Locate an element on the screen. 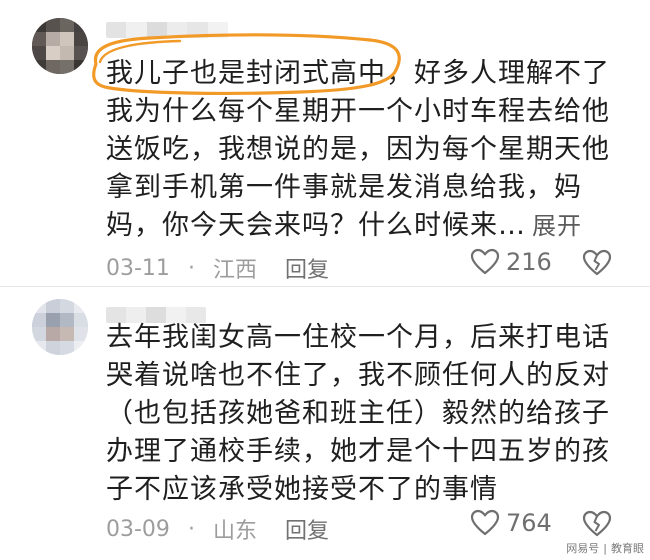  comment-meta: 03-11 · 江西 回复 is located at coordinates (217, 268).